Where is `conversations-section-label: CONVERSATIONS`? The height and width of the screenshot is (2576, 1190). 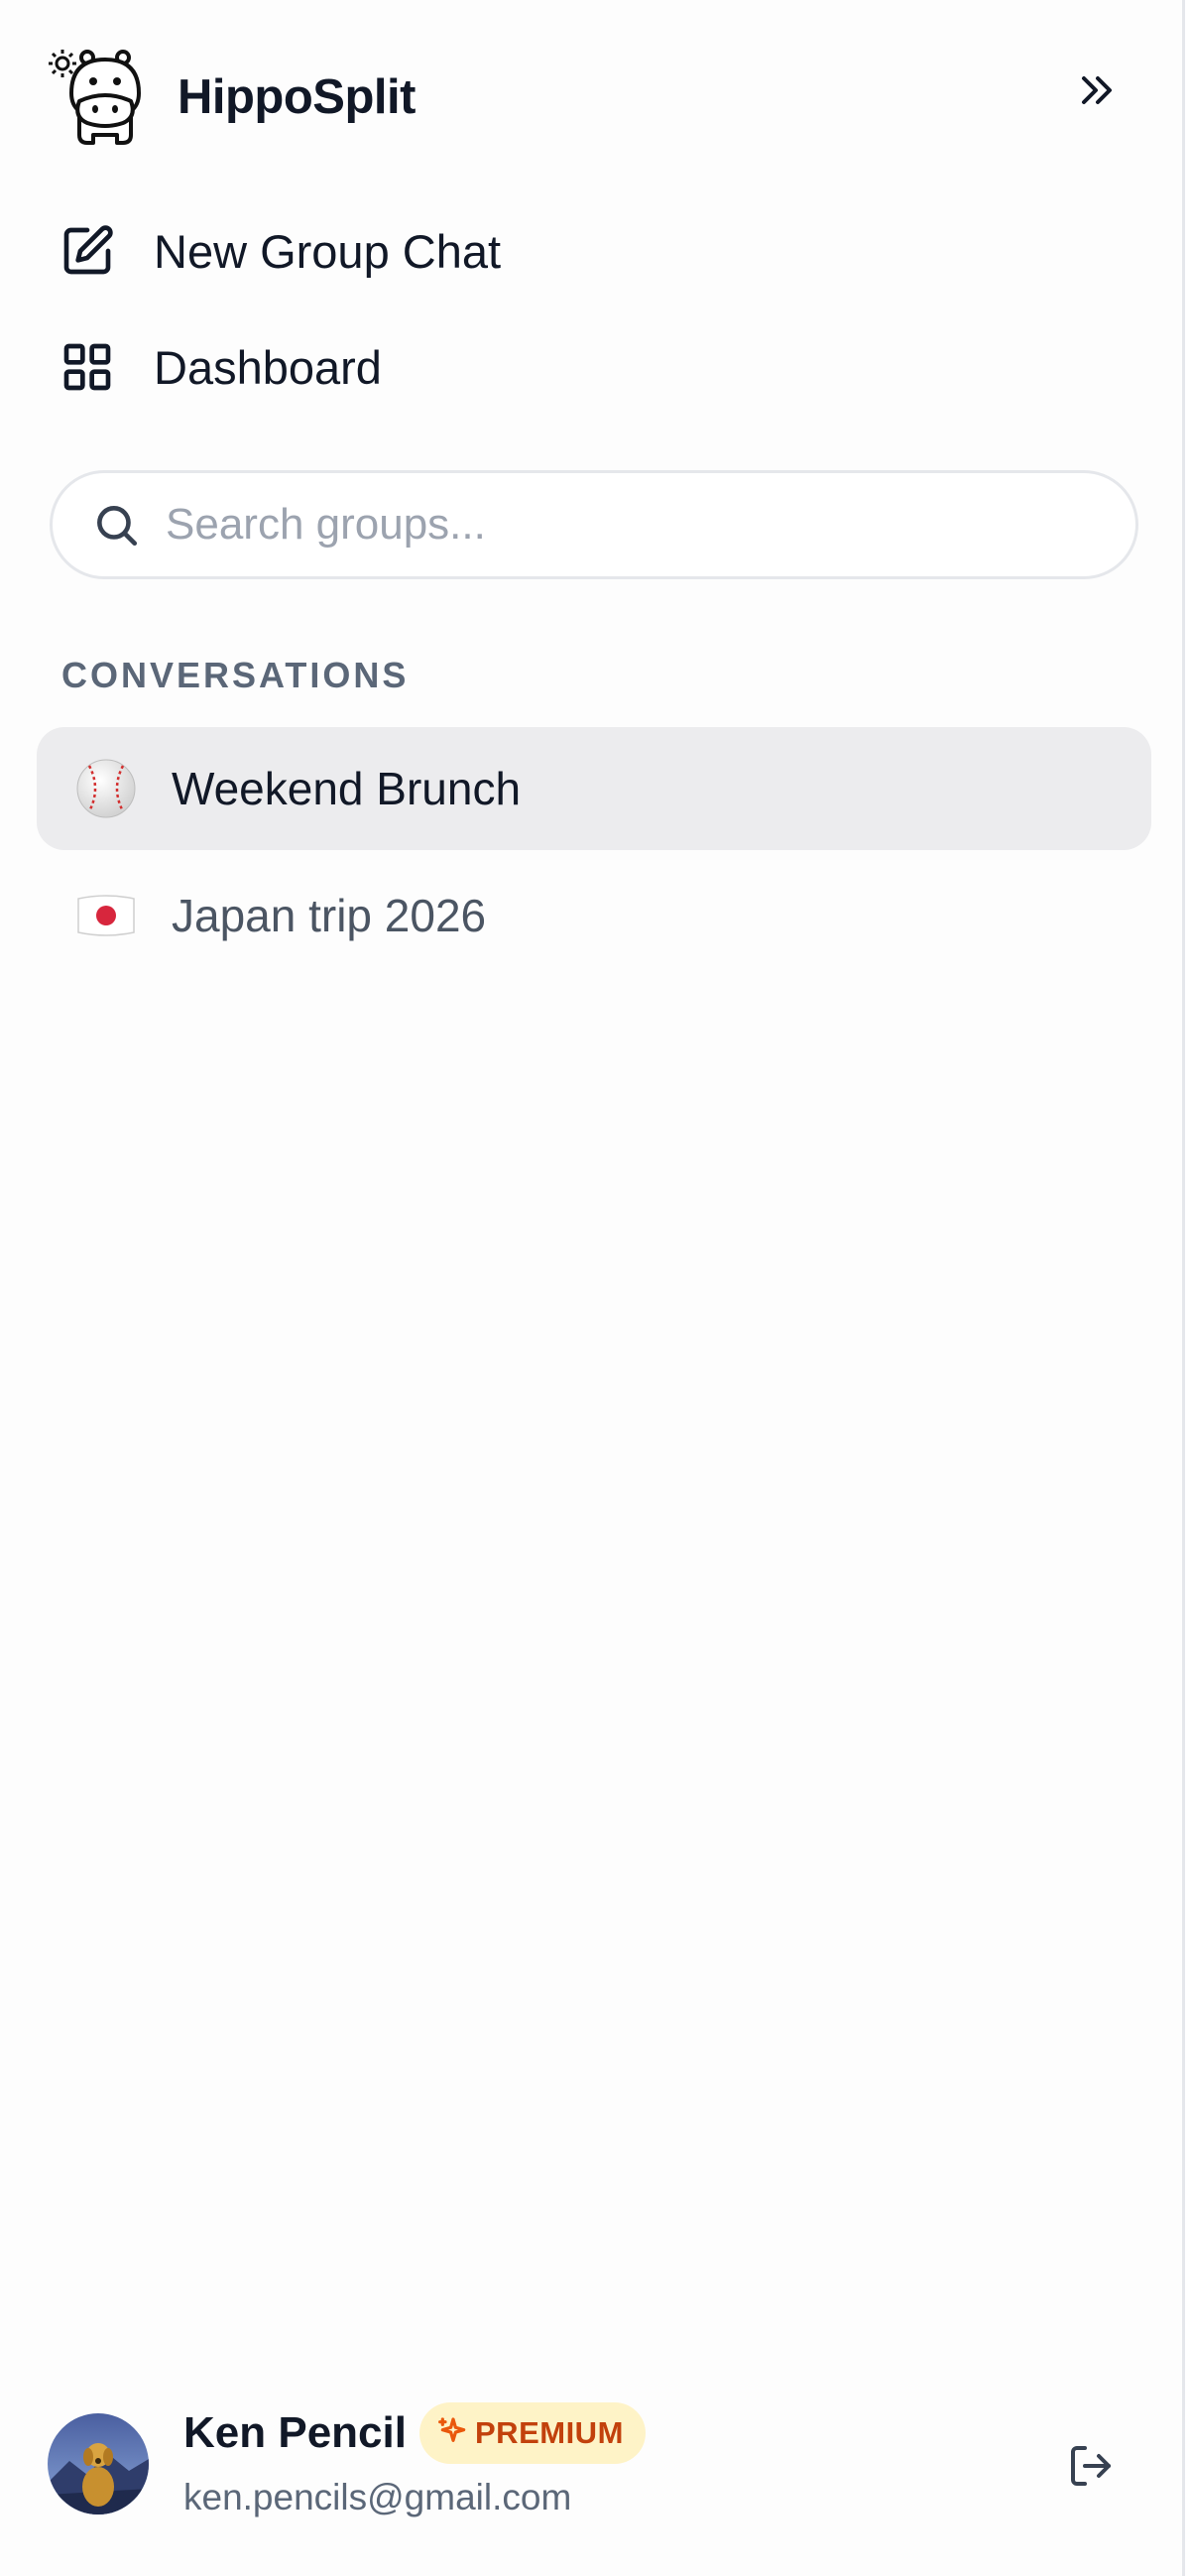
conversations-section-label: CONVERSATIONS is located at coordinates (235, 675).